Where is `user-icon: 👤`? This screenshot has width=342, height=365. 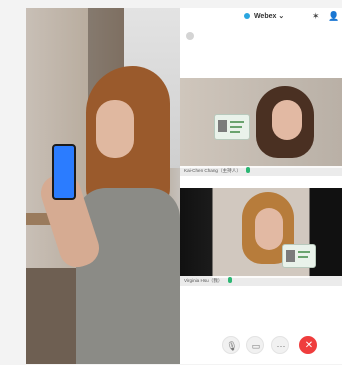 user-icon: 👤 is located at coordinates (333, 16).